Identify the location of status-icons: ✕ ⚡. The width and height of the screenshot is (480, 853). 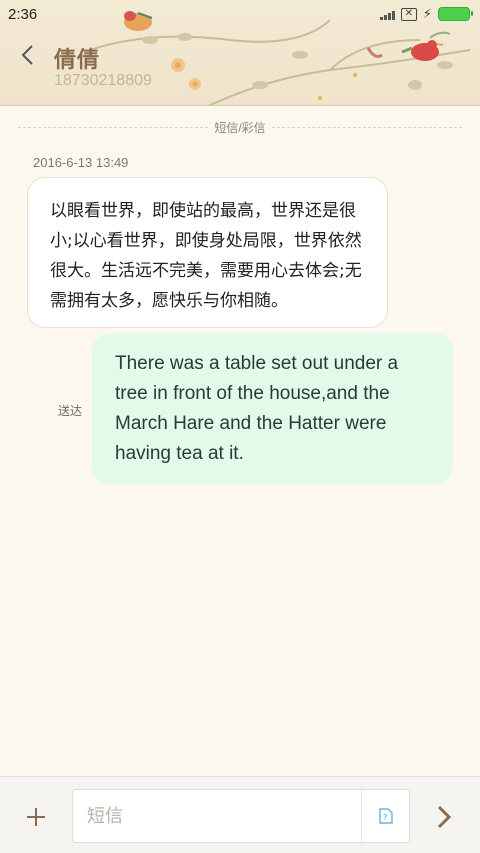
(426, 14).